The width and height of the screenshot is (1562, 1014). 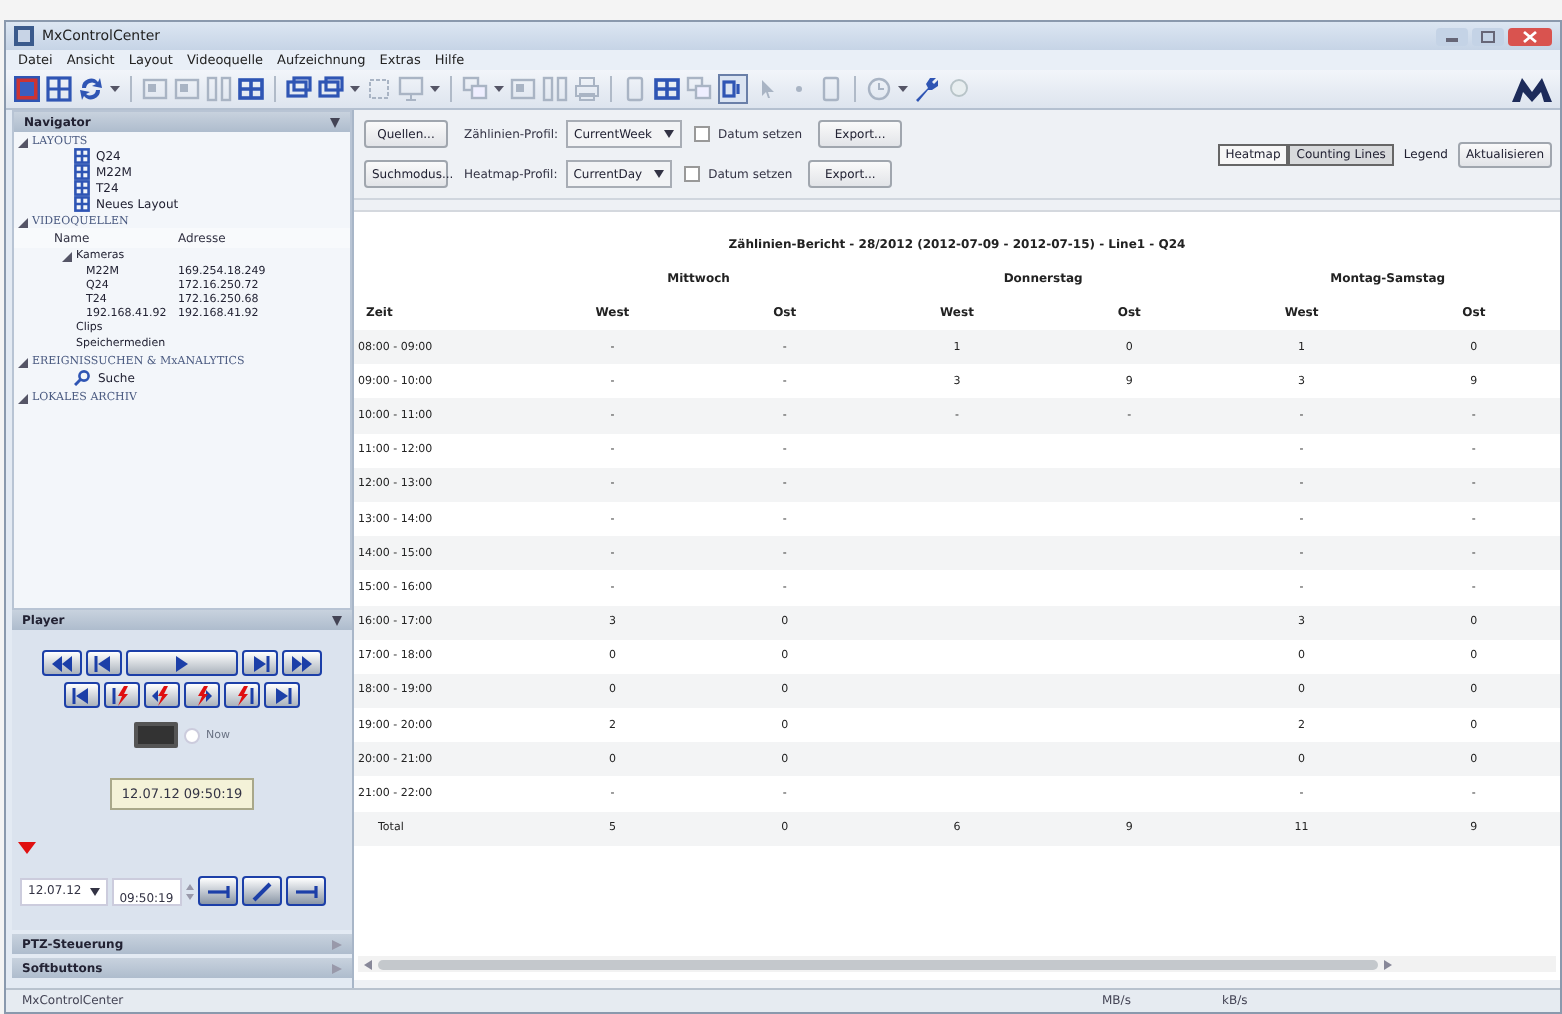 I want to click on fast-forward-icon, so click(x=302, y=663).